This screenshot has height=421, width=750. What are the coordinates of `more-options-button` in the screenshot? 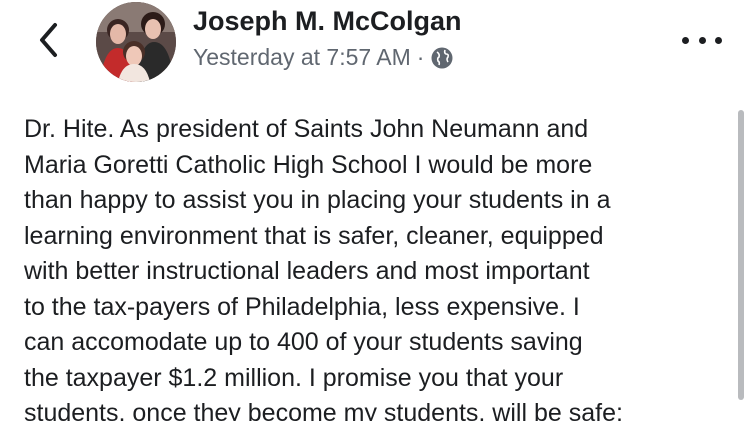 It's located at (702, 40).